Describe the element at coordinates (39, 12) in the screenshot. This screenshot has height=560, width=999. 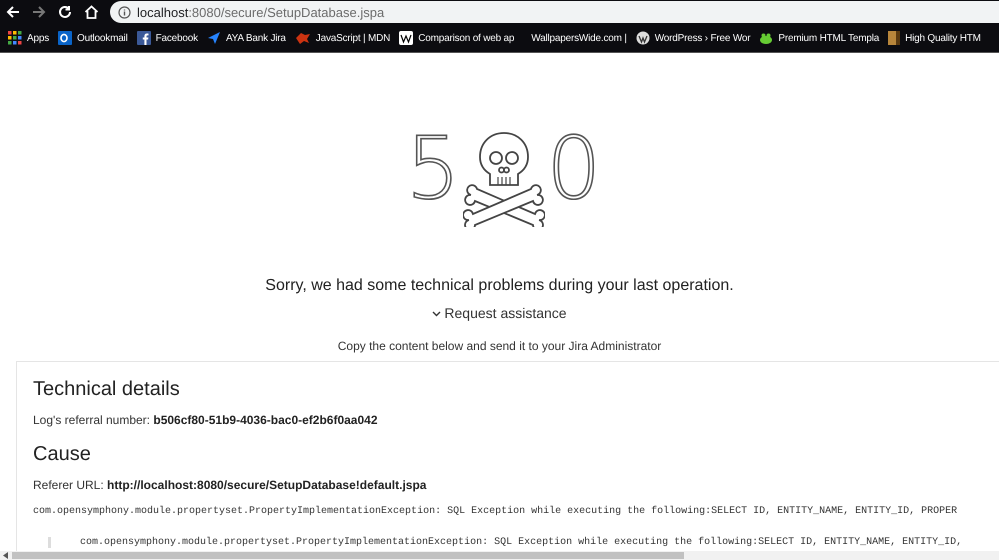
I see `forward-icon` at that location.